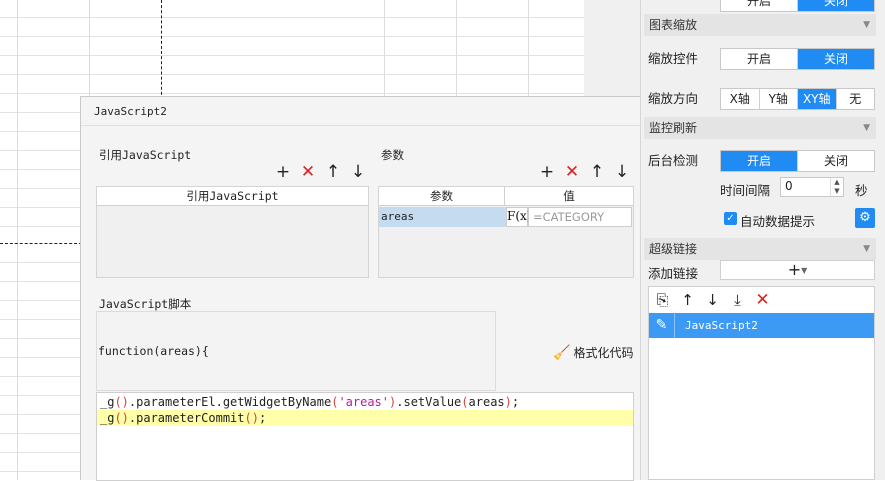  Describe the element at coordinates (365, 418) in the screenshot. I see `code-line-2: _g().parameterCommit();` at that location.